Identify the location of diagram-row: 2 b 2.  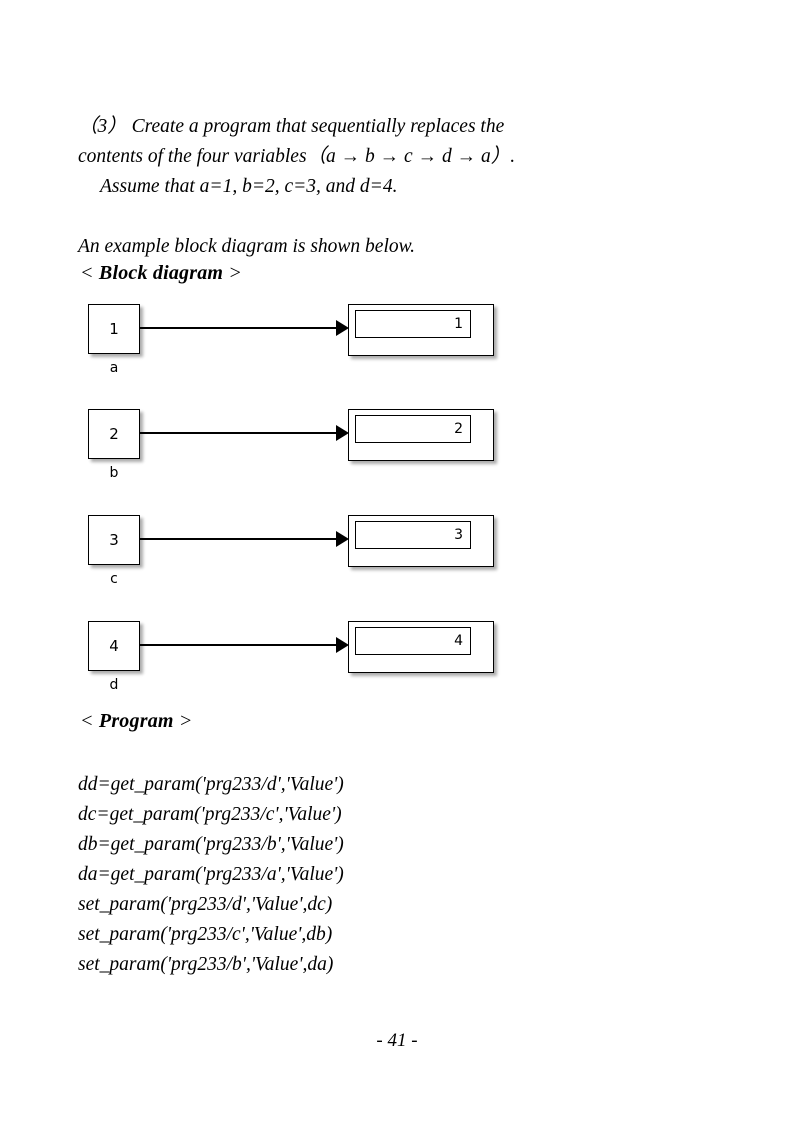
(397, 461).